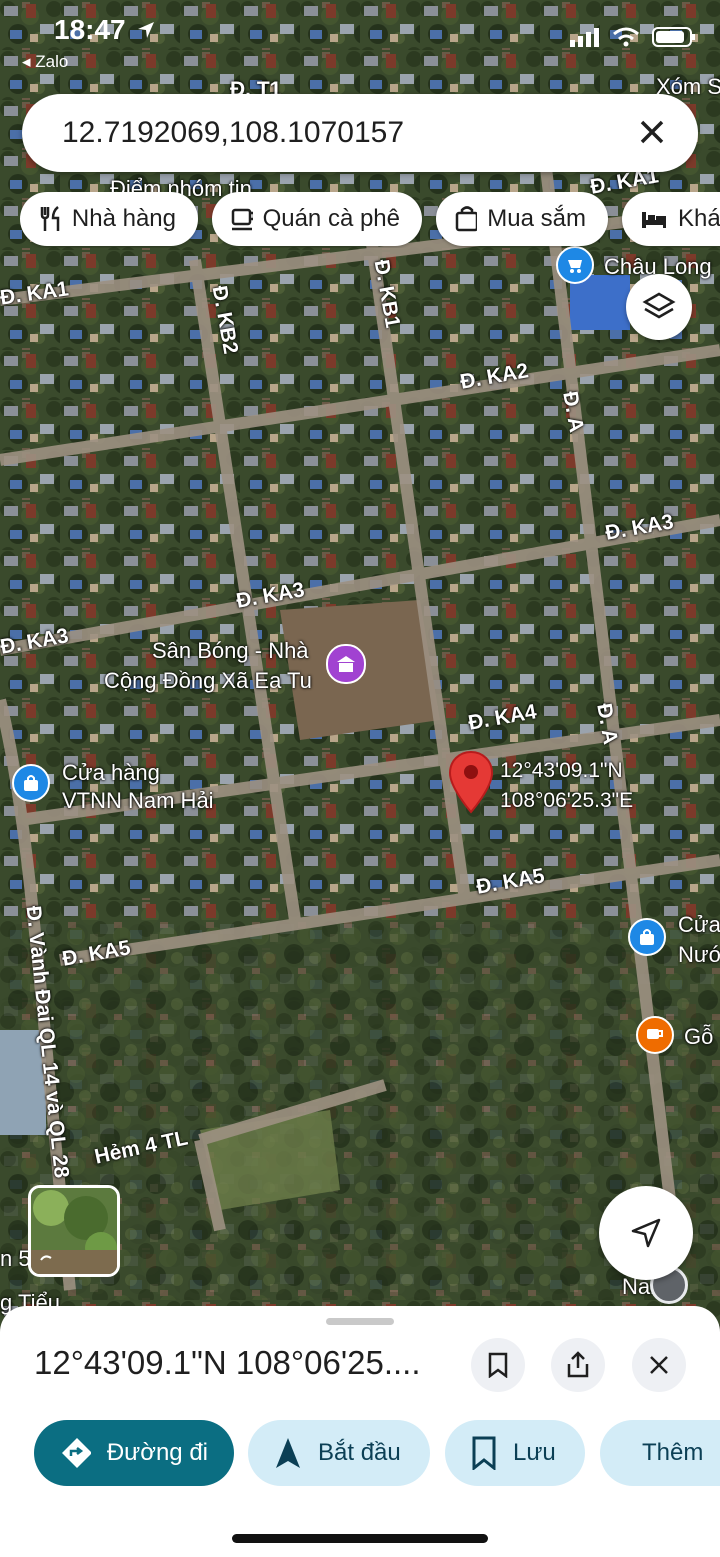 This screenshot has width=720, height=1557. Describe the element at coordinates (360, 1538) in the screenshot. I see `home-indicator` at that location.